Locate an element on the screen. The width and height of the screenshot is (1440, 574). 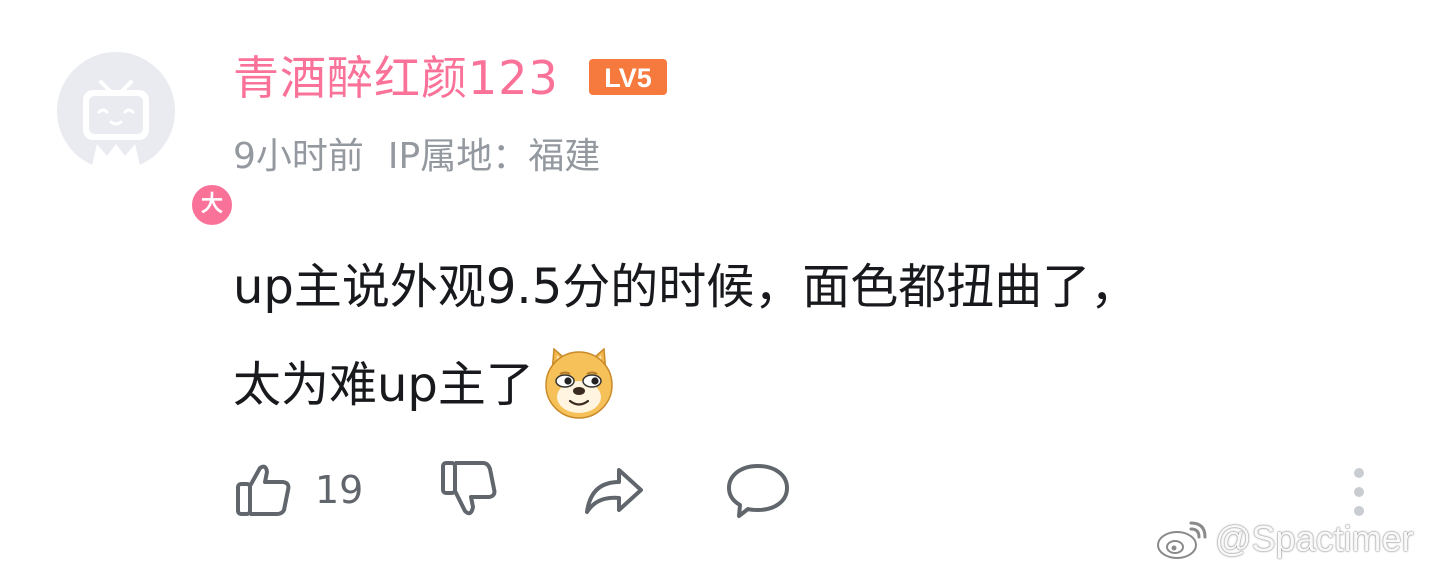
dislike-button is located at coordinates (468, 490).